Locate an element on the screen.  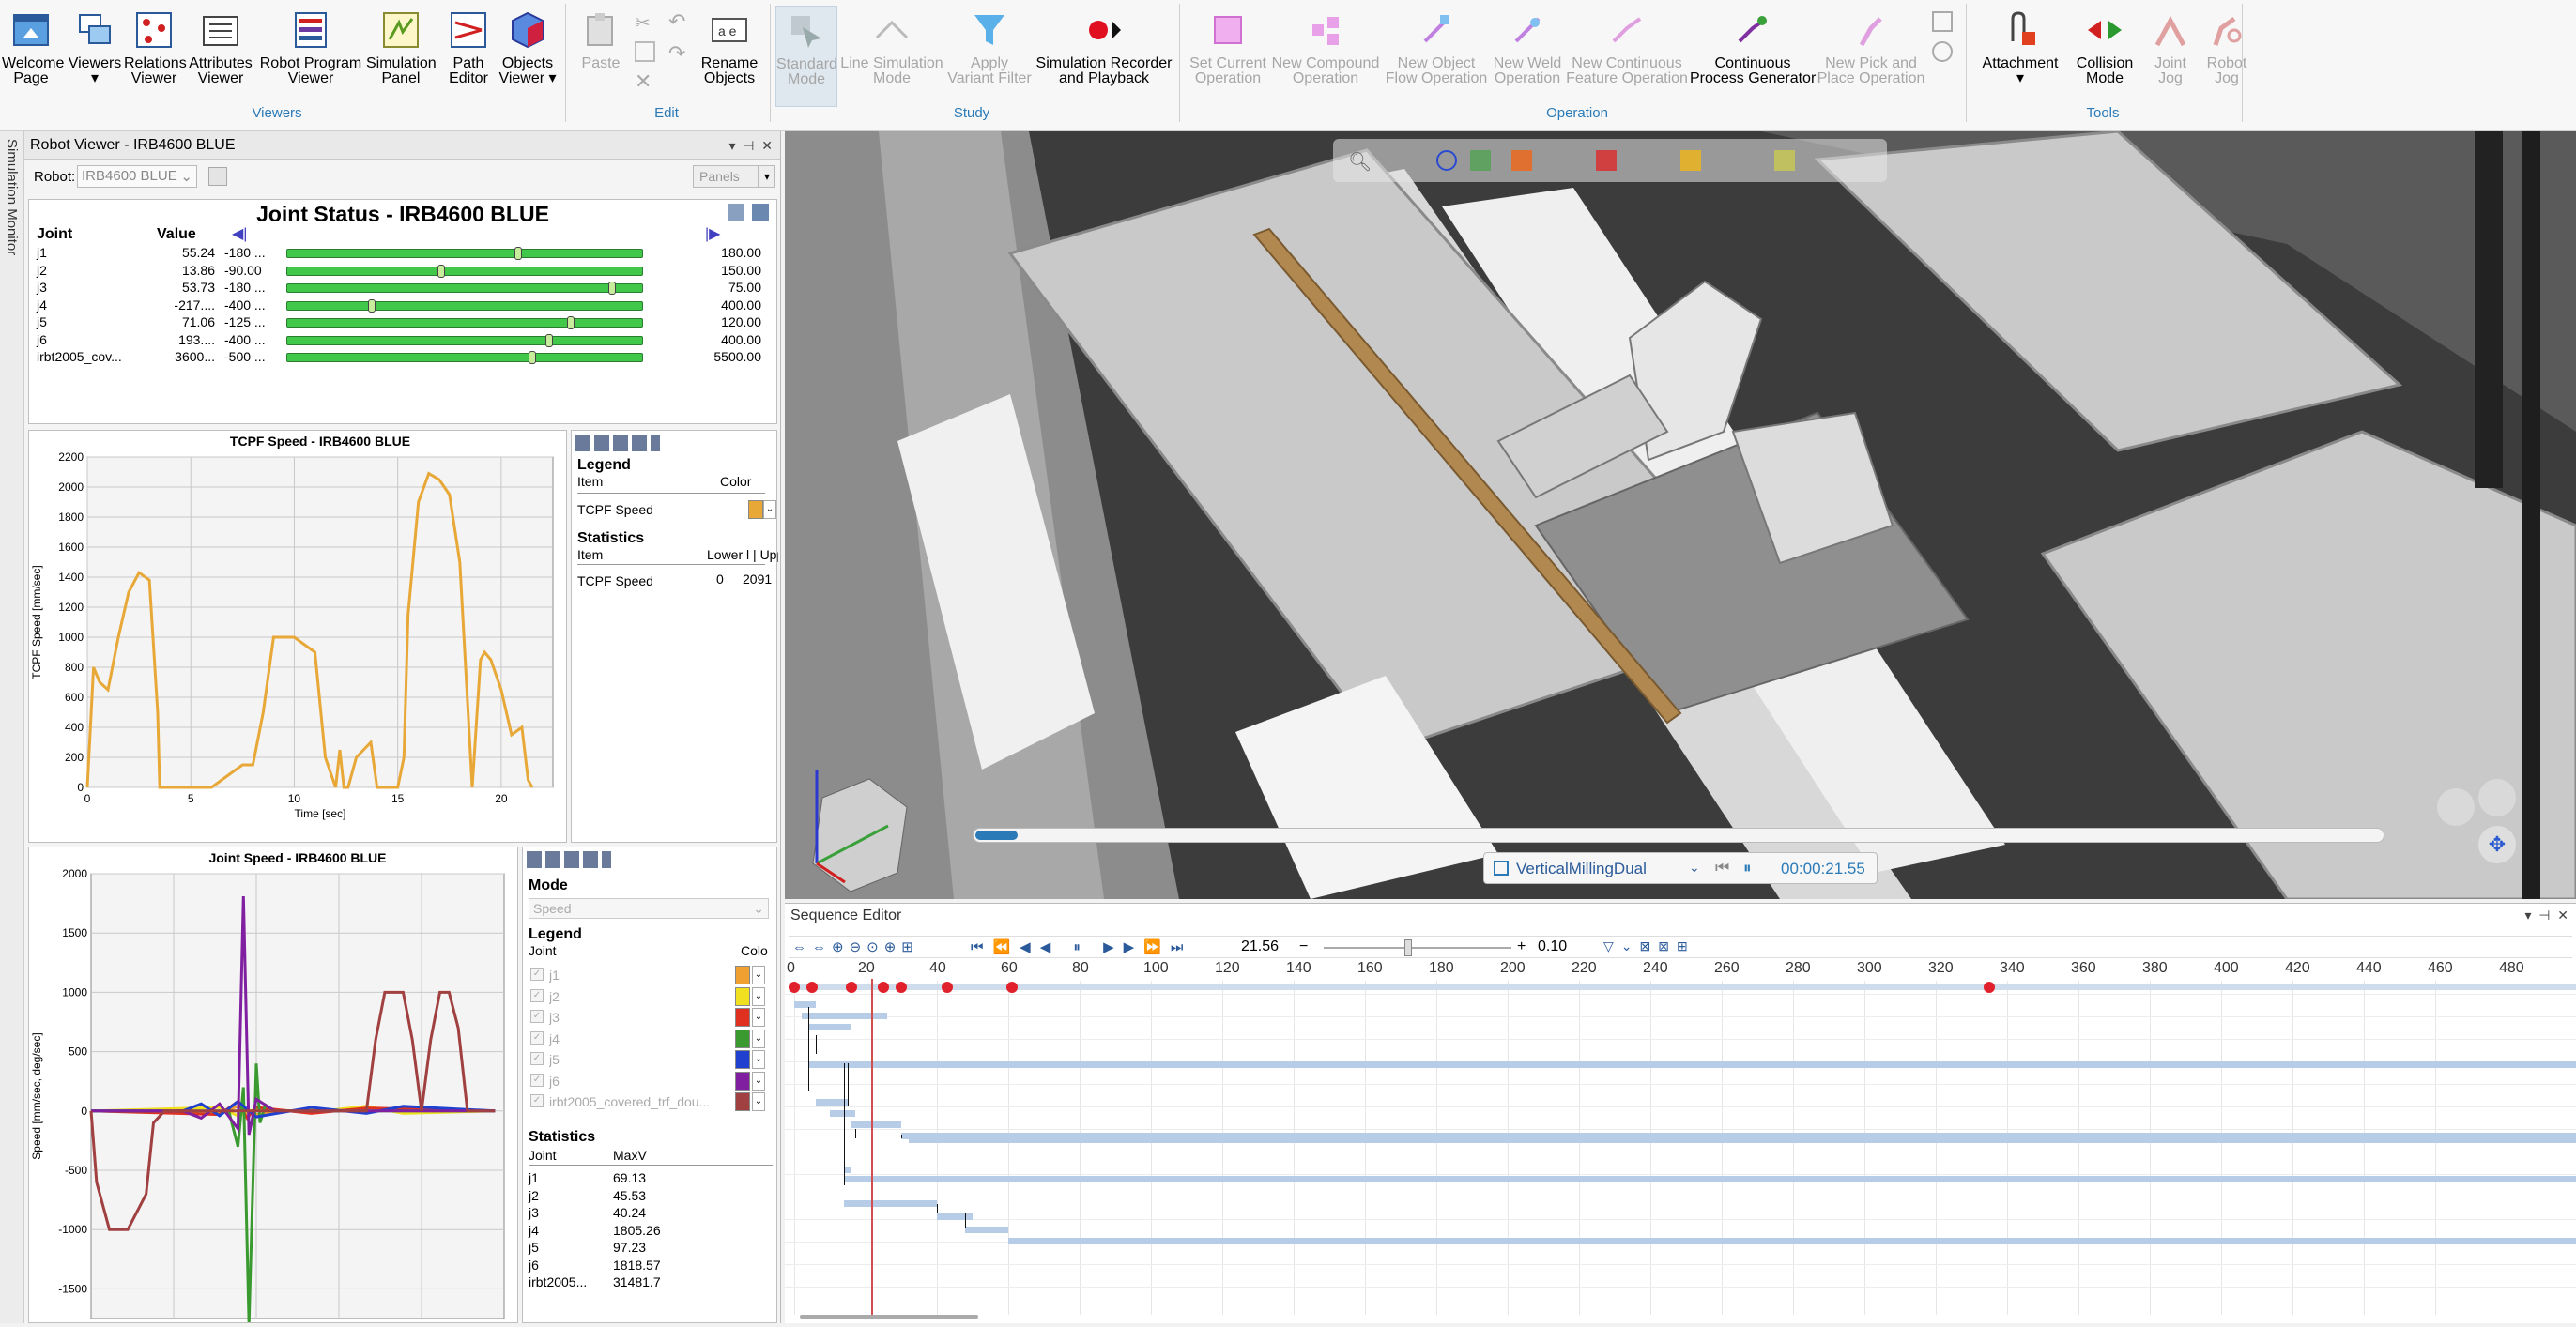
fit-view-icon is located at coordinates (1447, 160).